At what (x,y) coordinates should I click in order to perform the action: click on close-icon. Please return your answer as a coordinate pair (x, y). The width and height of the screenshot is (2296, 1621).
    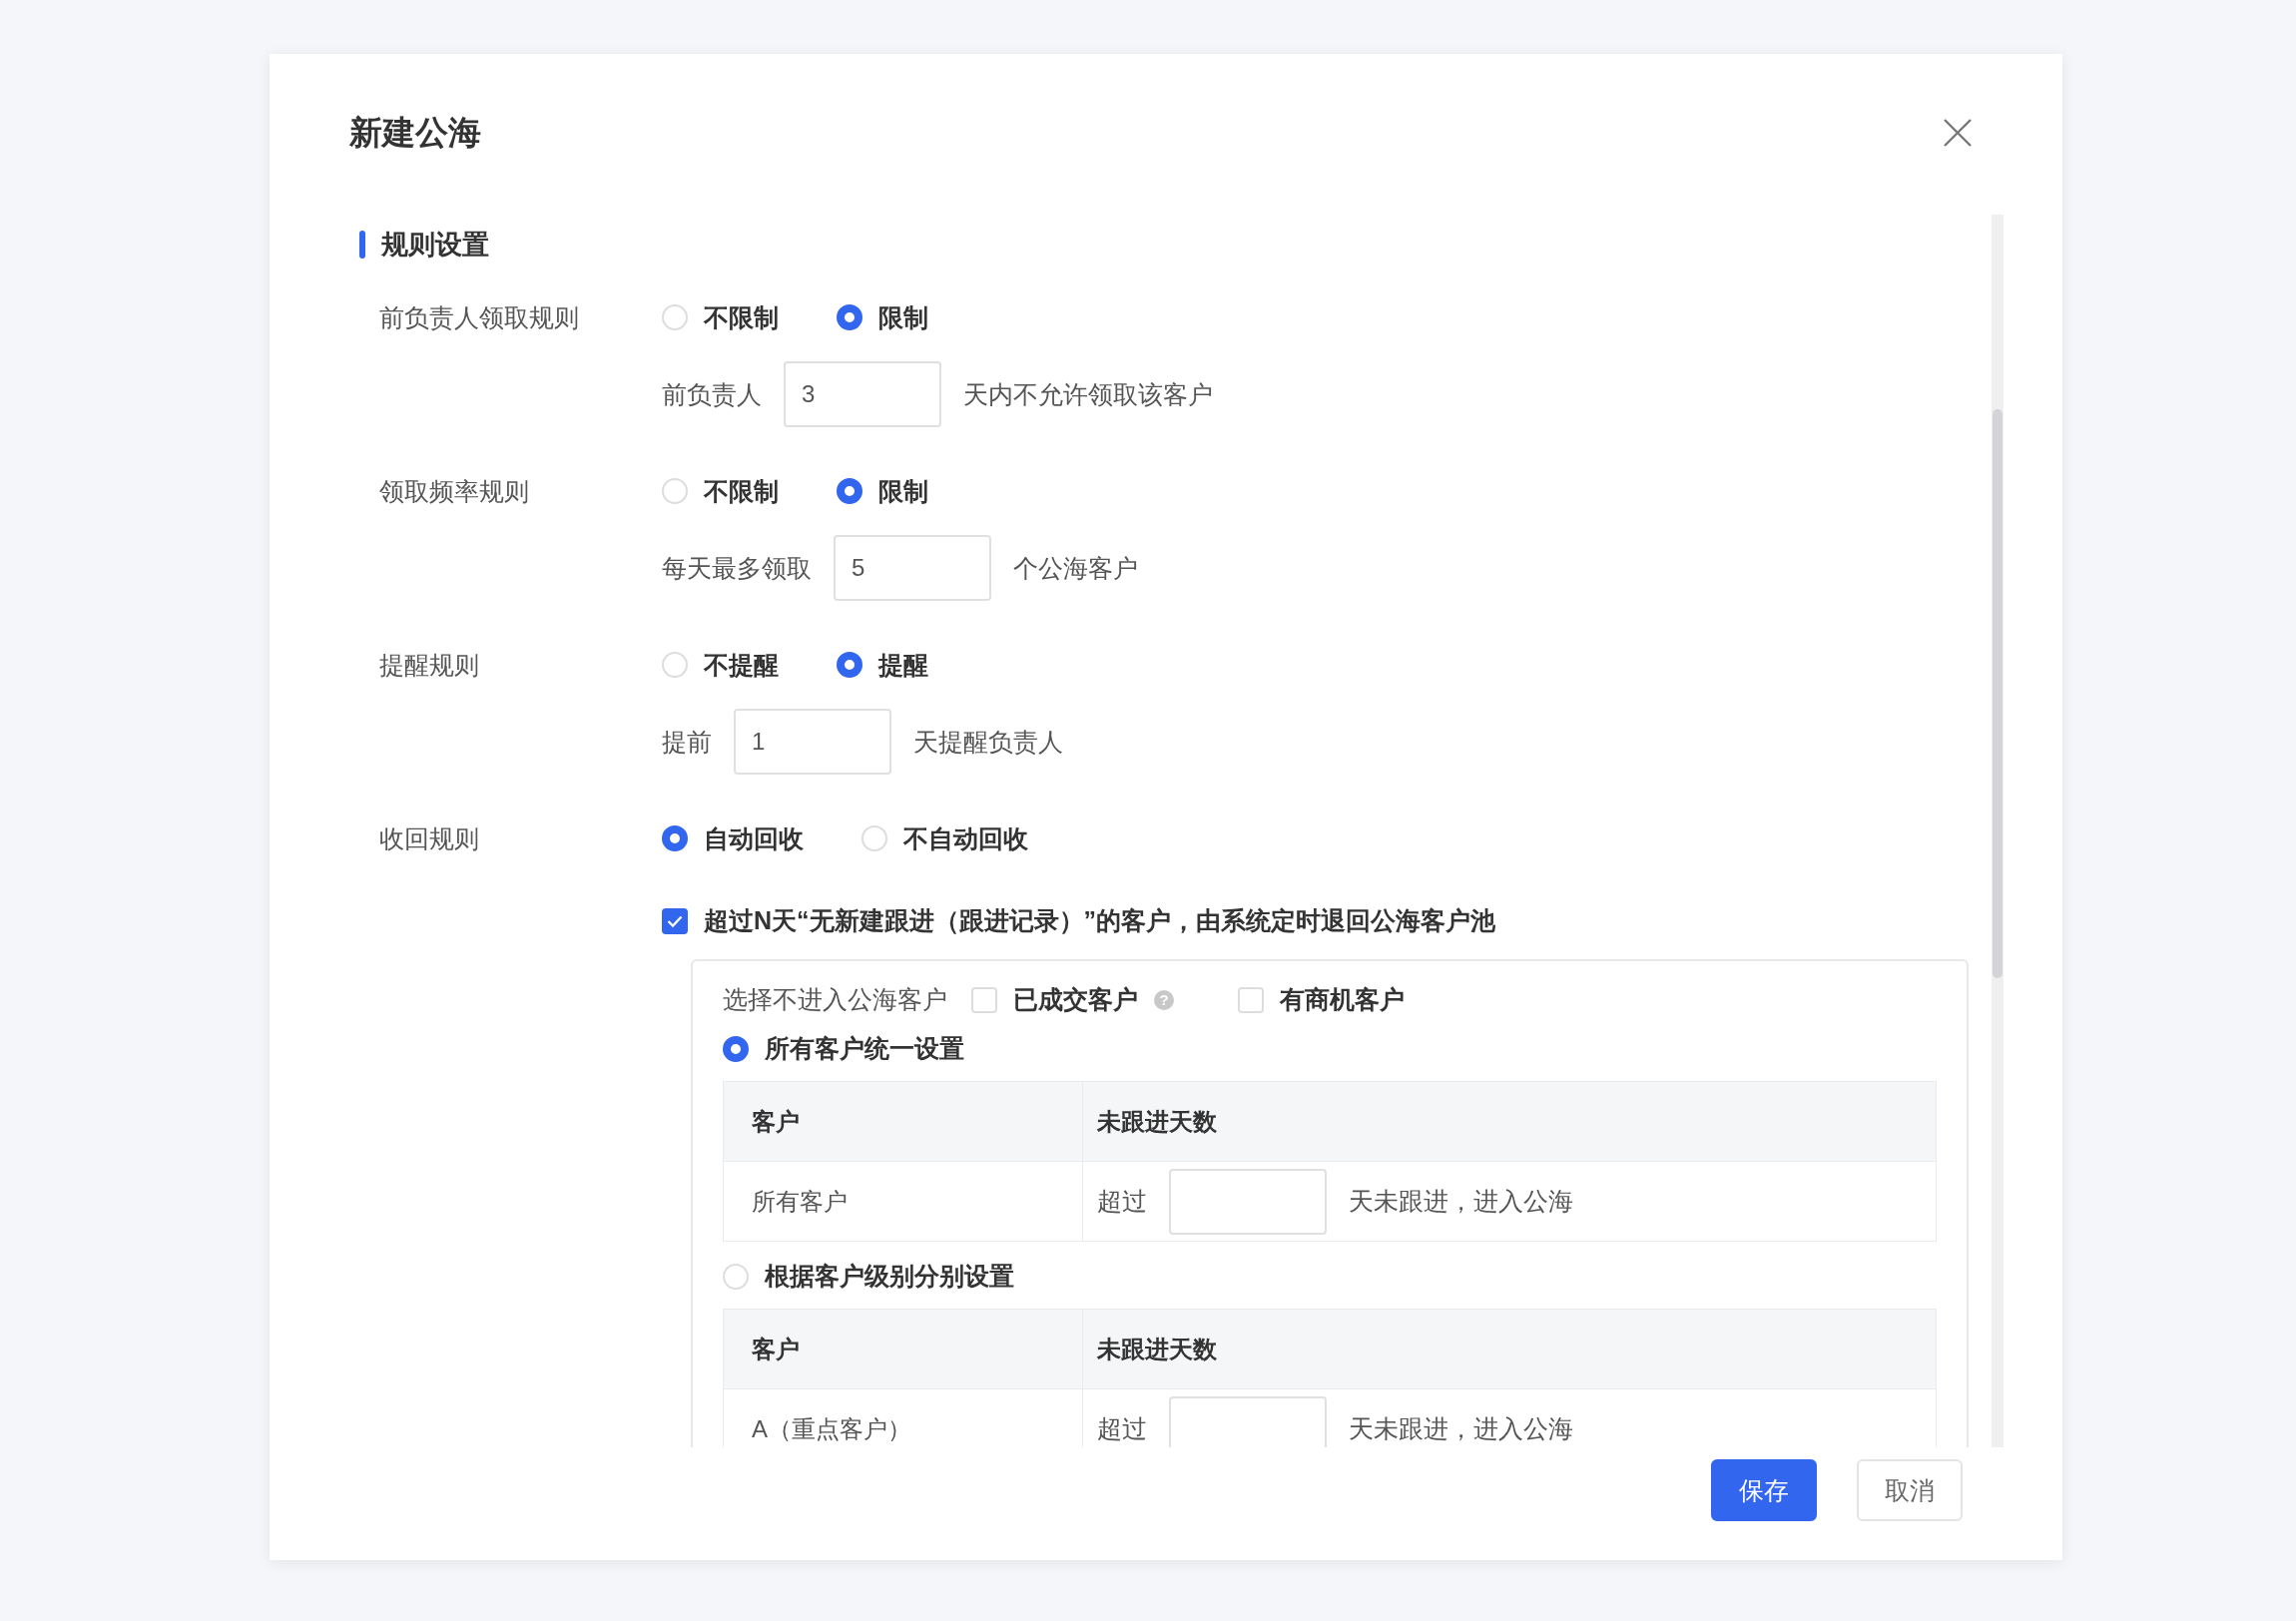
    Looking at the image, I should click on (1958, 133).